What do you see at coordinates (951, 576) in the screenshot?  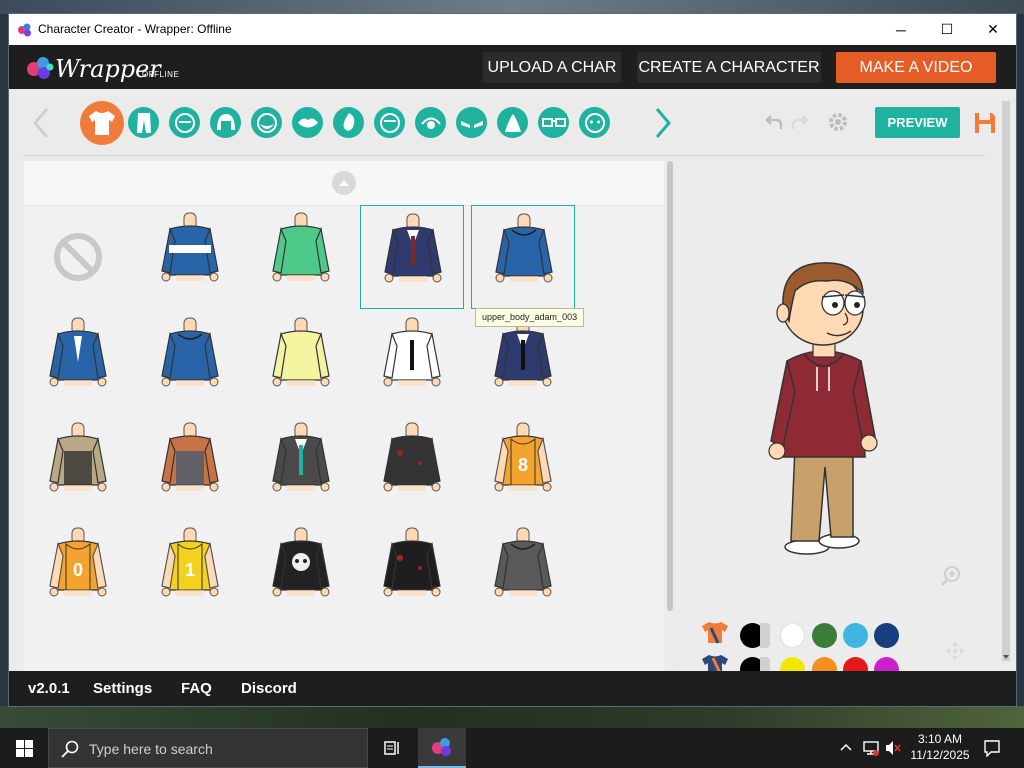 I see `zoom-in-icon` at bounding box center [951, 576].